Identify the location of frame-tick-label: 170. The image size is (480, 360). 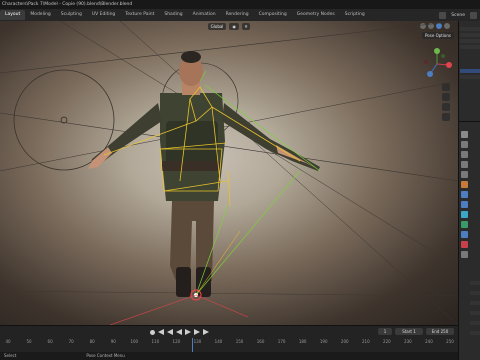
(281, 341).